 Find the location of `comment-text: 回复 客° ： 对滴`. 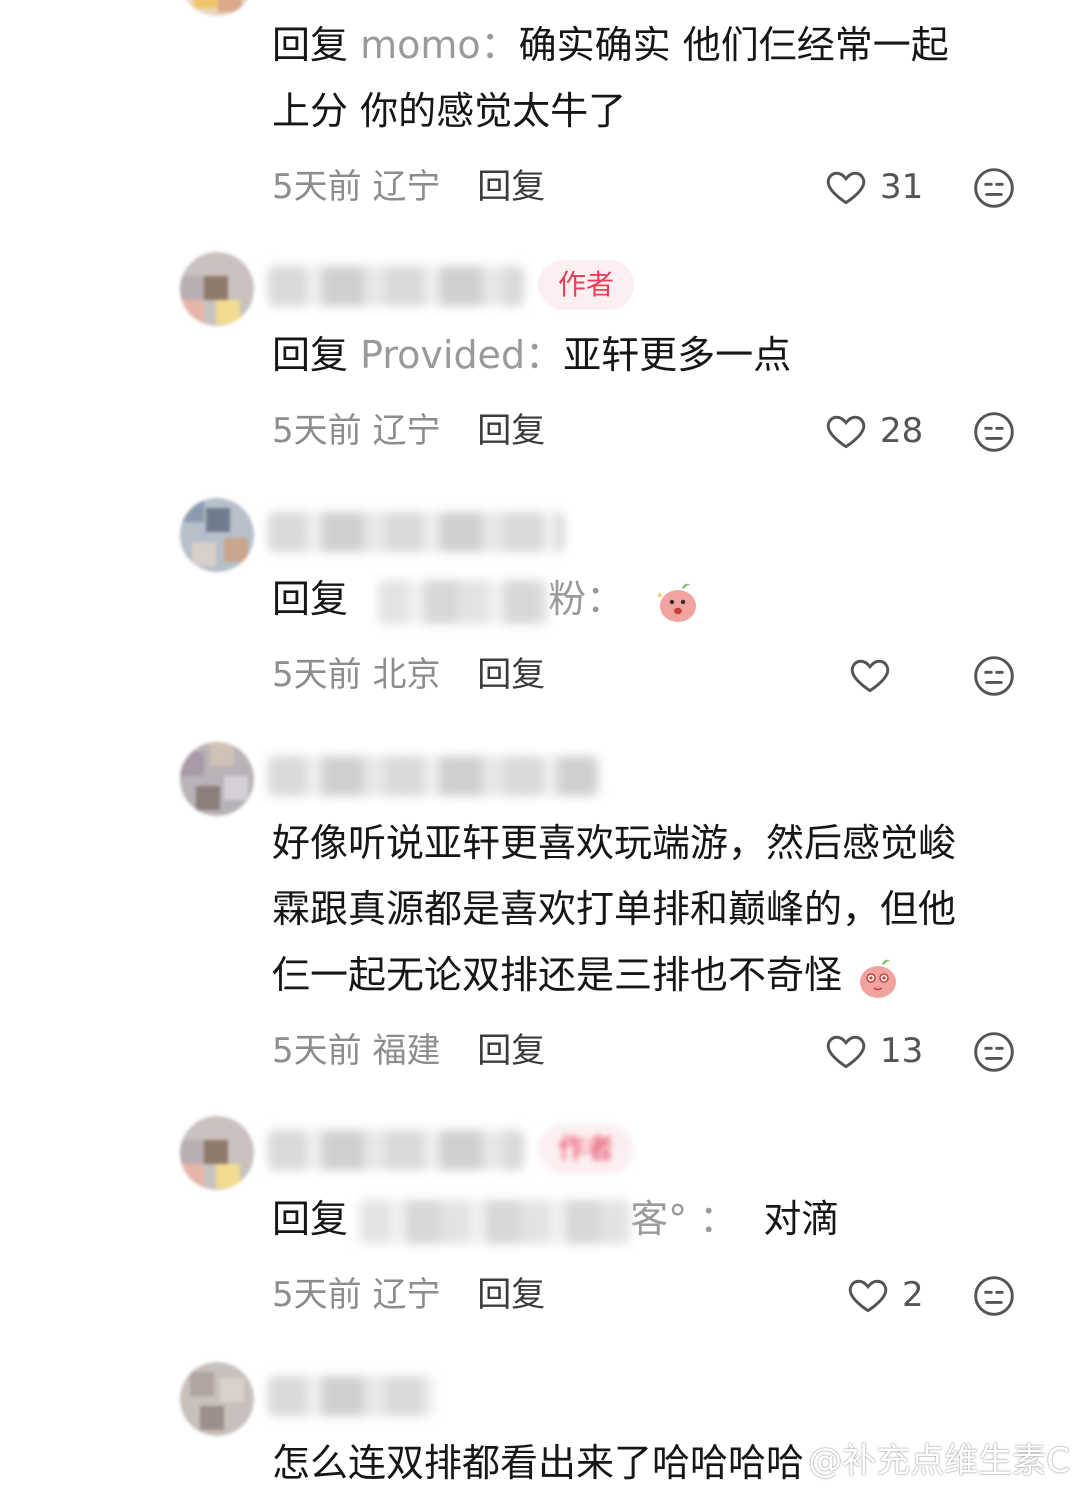

comment-text: 回复 客° ： 对滴 is located at coordinates (555, 1219).